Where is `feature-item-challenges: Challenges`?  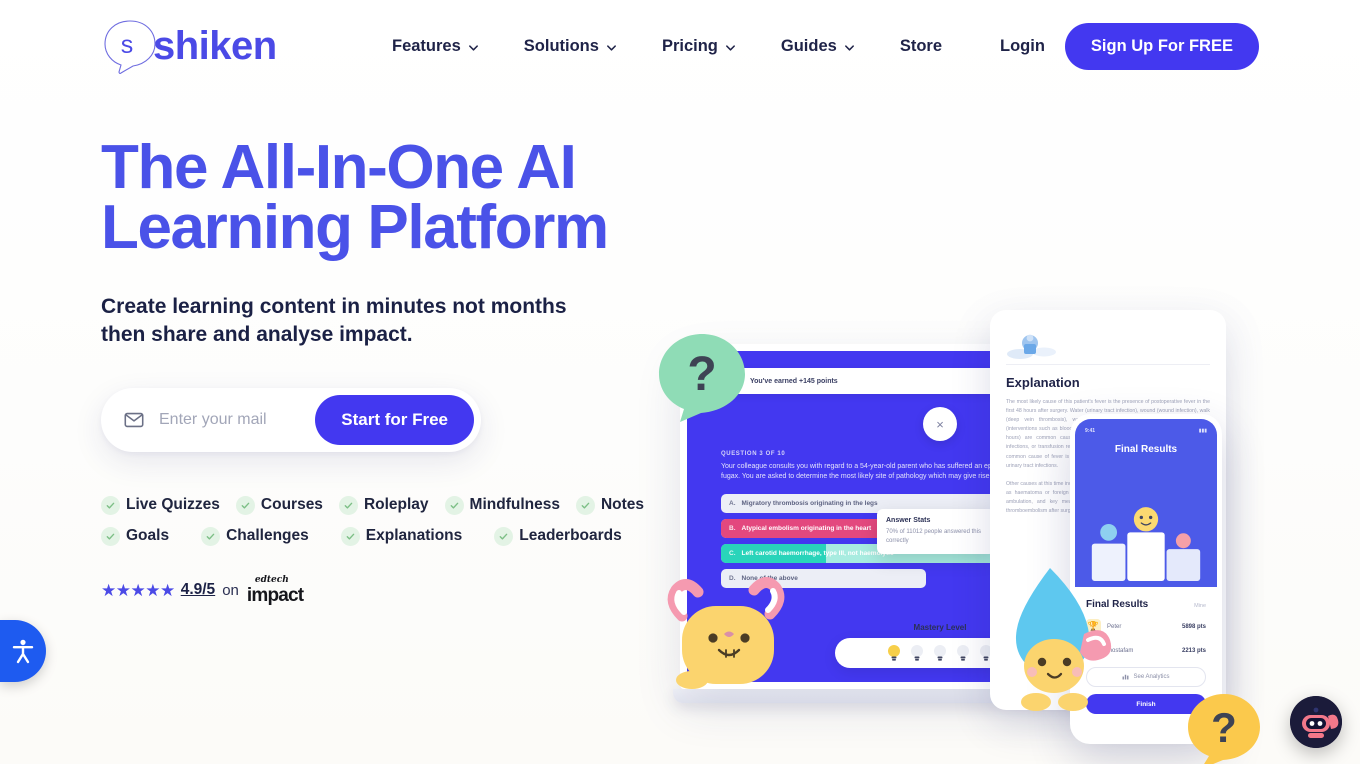
feature-item-challenges: Challenges is located at coordinates (255, 536).